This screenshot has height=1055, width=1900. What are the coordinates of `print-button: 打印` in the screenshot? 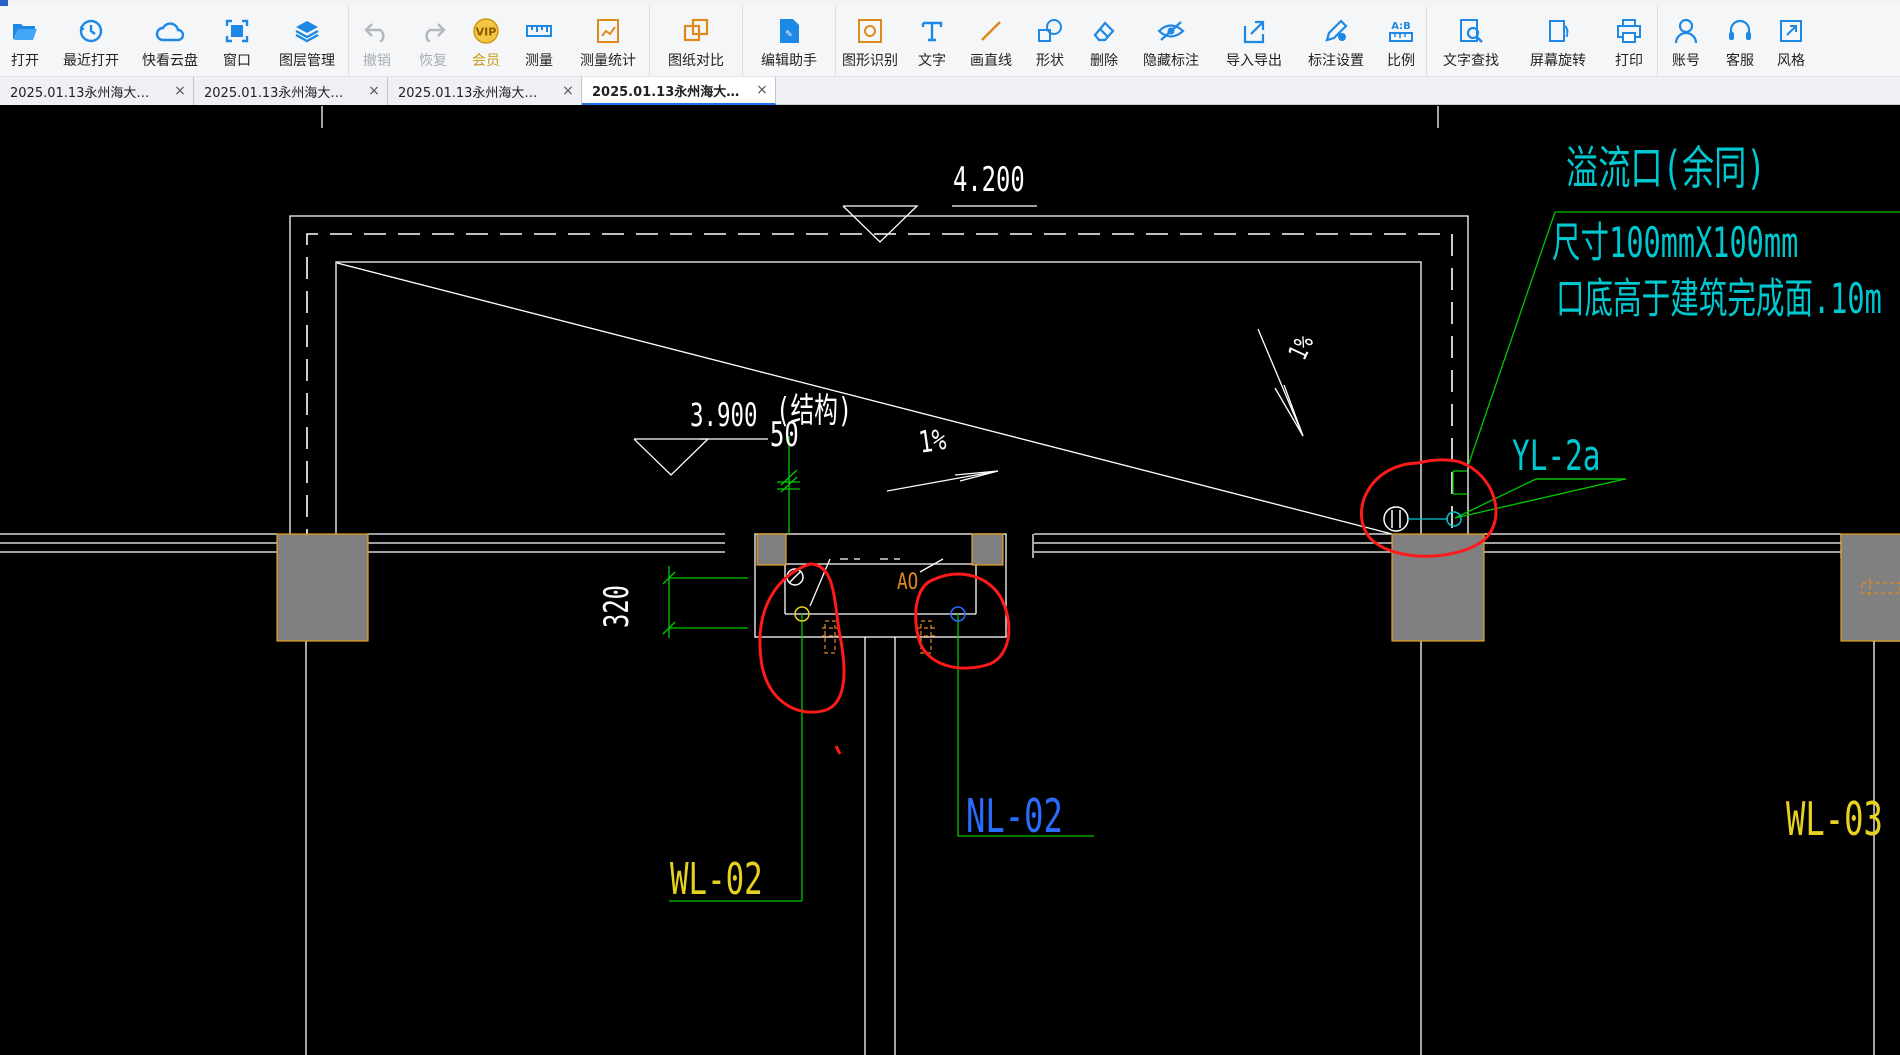 It's located at (1629, 41).